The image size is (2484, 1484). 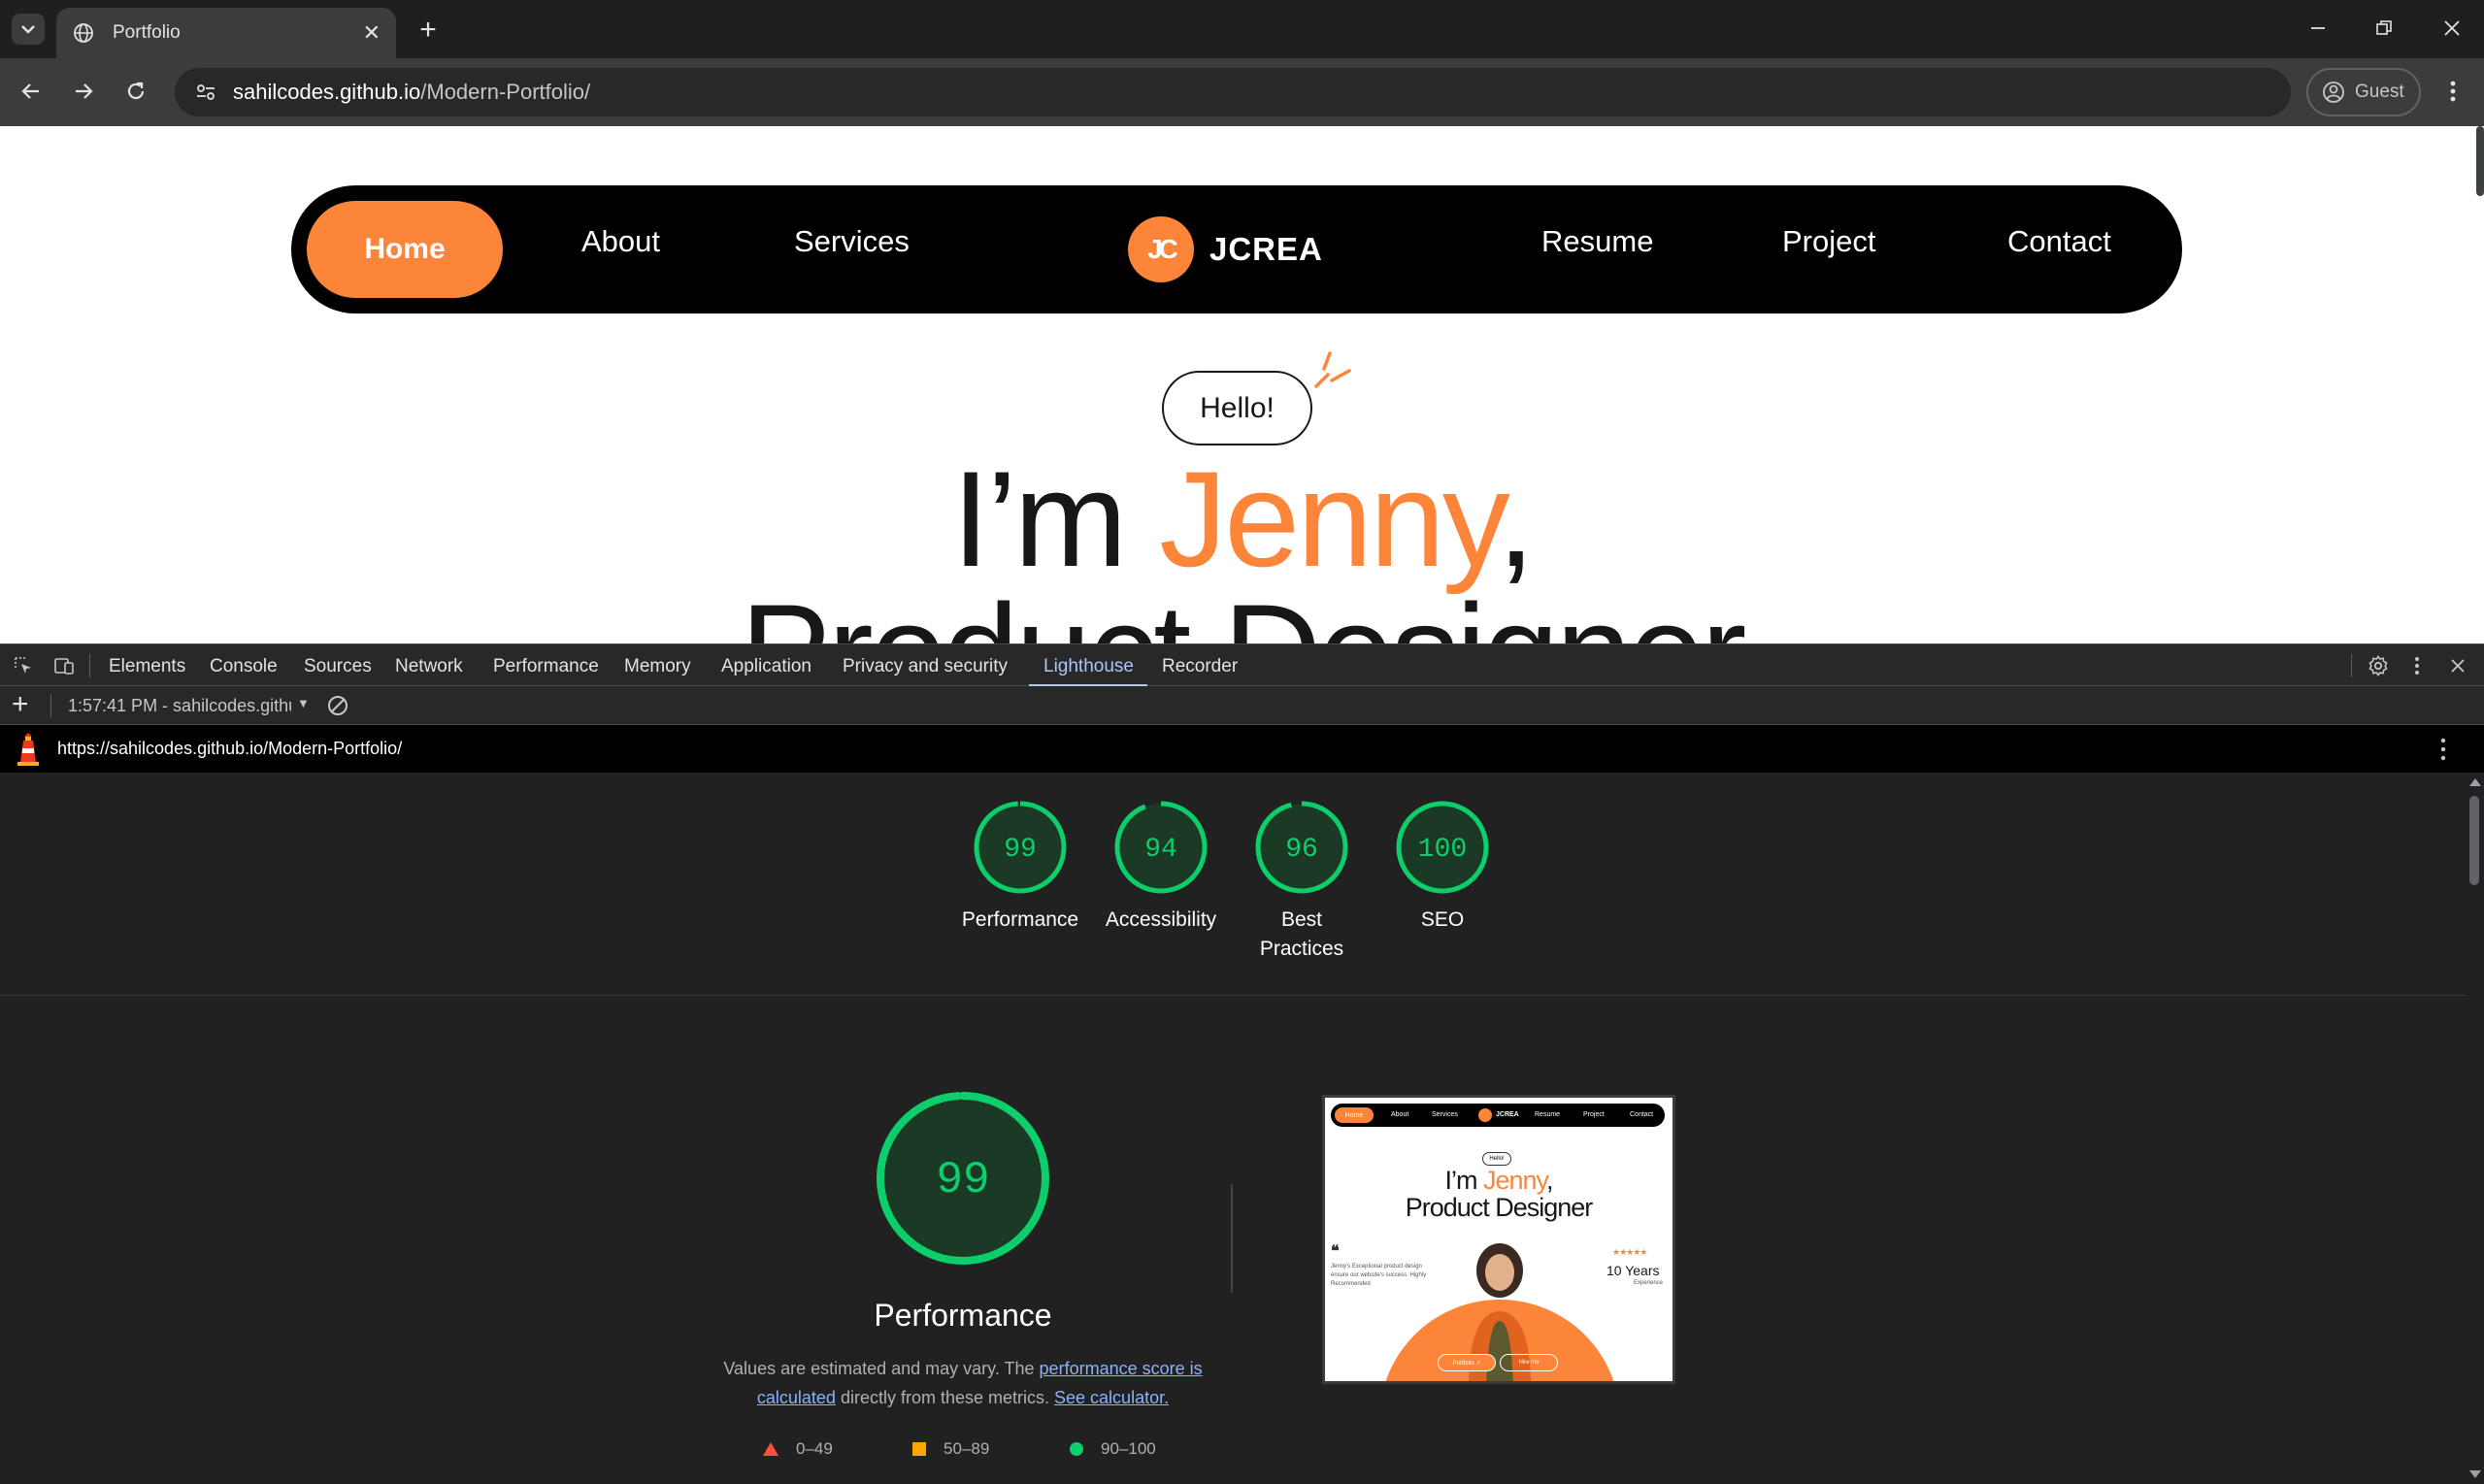 What do you see at coordinates (2452, 91) in the screenshot?
I see `browser-menu-button` at bounding box center [2452, 91].